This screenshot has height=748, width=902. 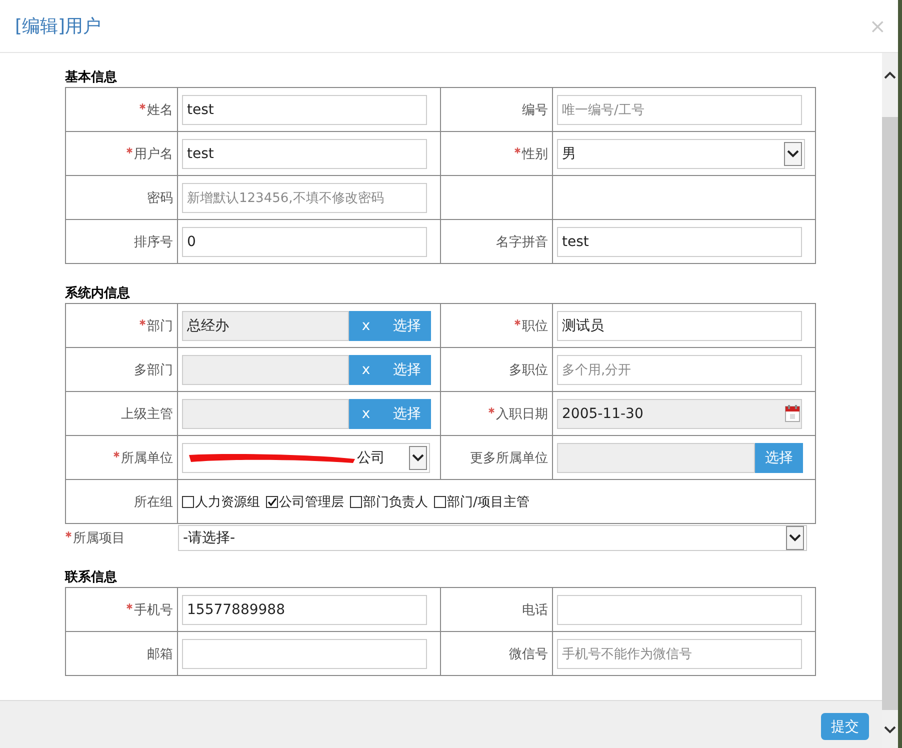 I want to click on dropdown: 男, so click(x=681, y=153).